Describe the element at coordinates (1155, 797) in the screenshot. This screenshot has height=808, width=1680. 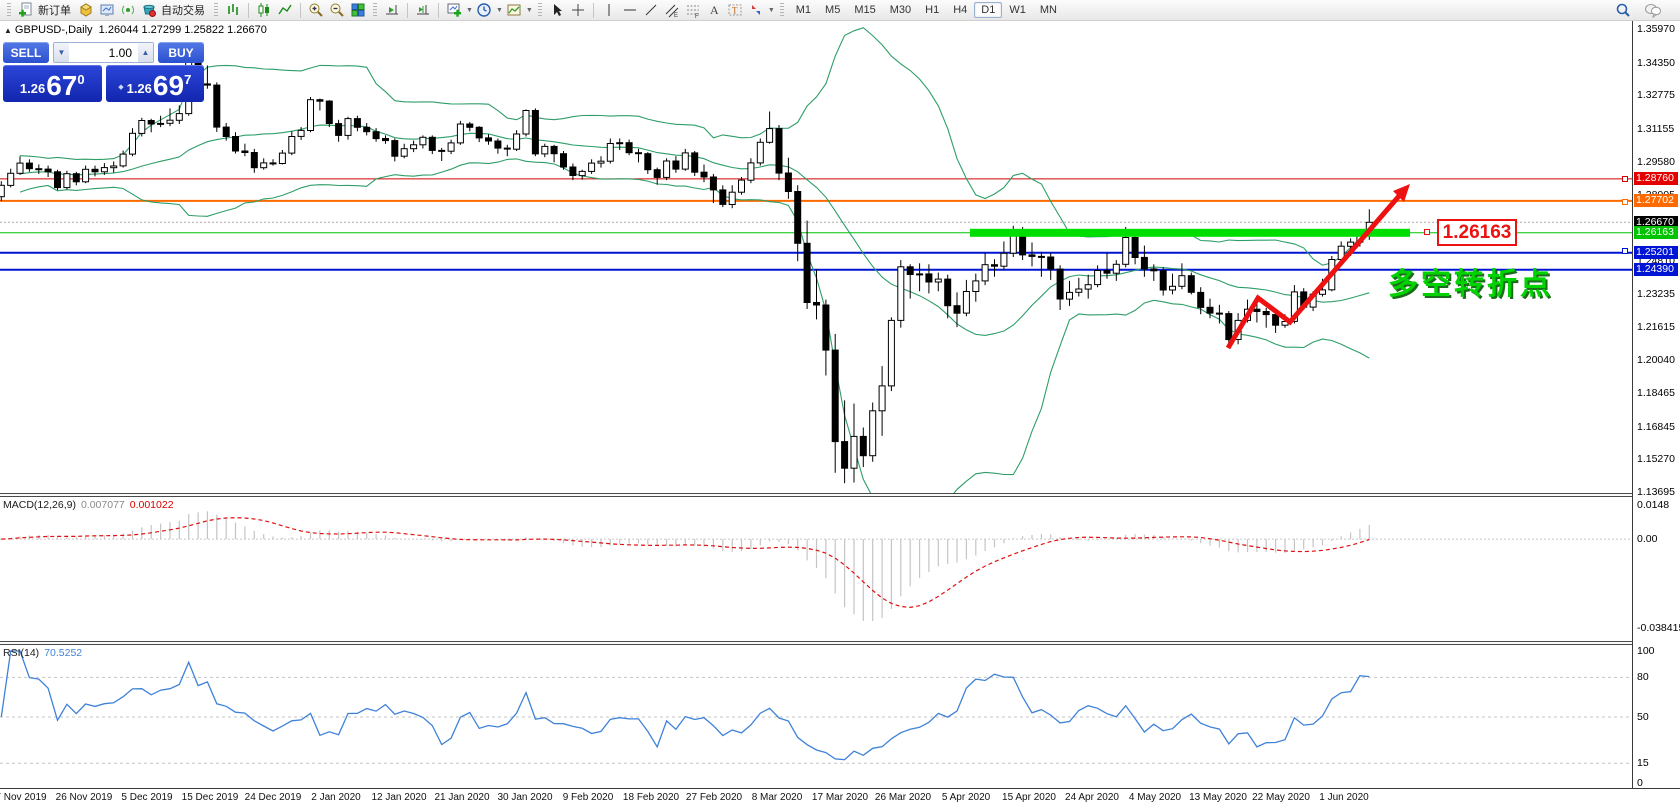
I see `date-label: 4 May 2020` at that location.